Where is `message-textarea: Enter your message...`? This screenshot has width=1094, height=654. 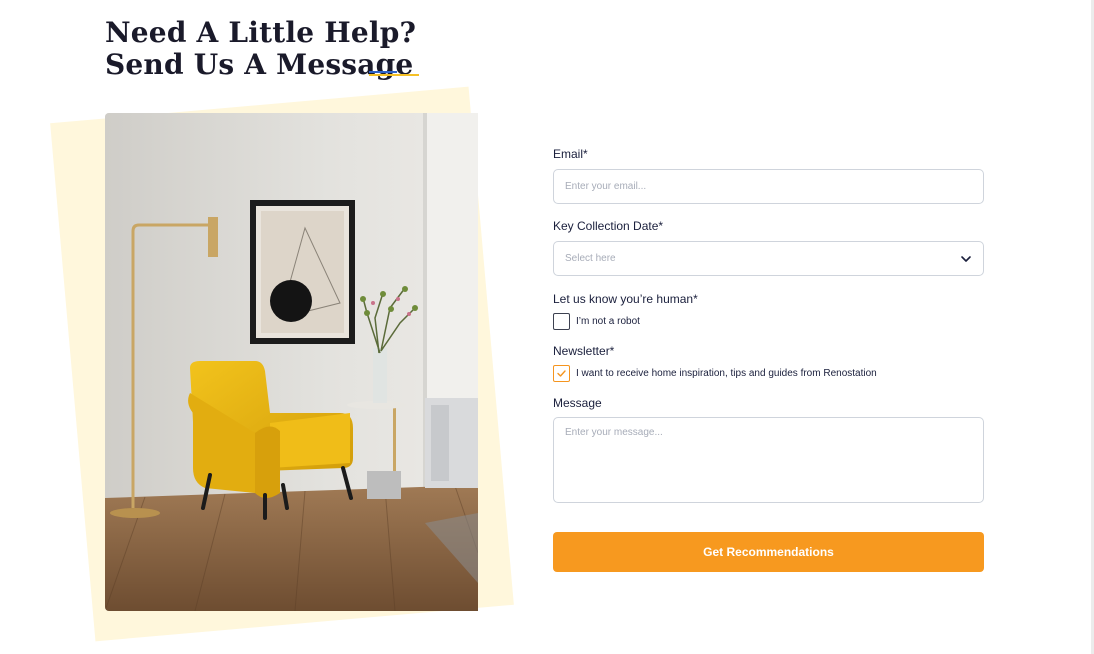
message-textarea: Enter your message... is located at coordinates (768, 460).